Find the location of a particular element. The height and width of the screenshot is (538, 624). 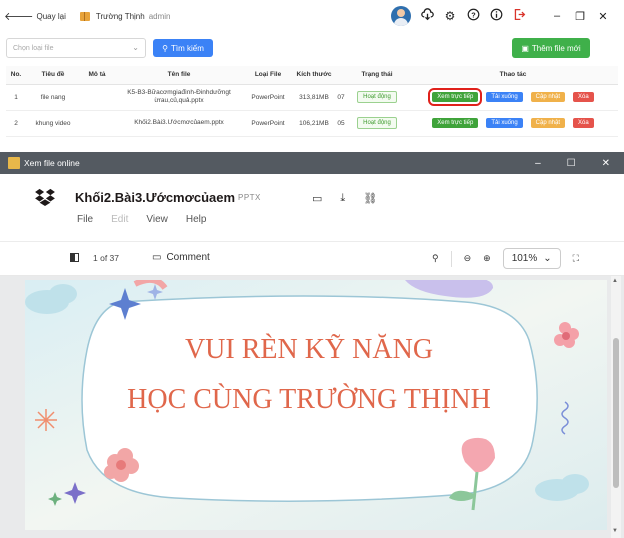

info-icon is located at coordinates (496, 16).